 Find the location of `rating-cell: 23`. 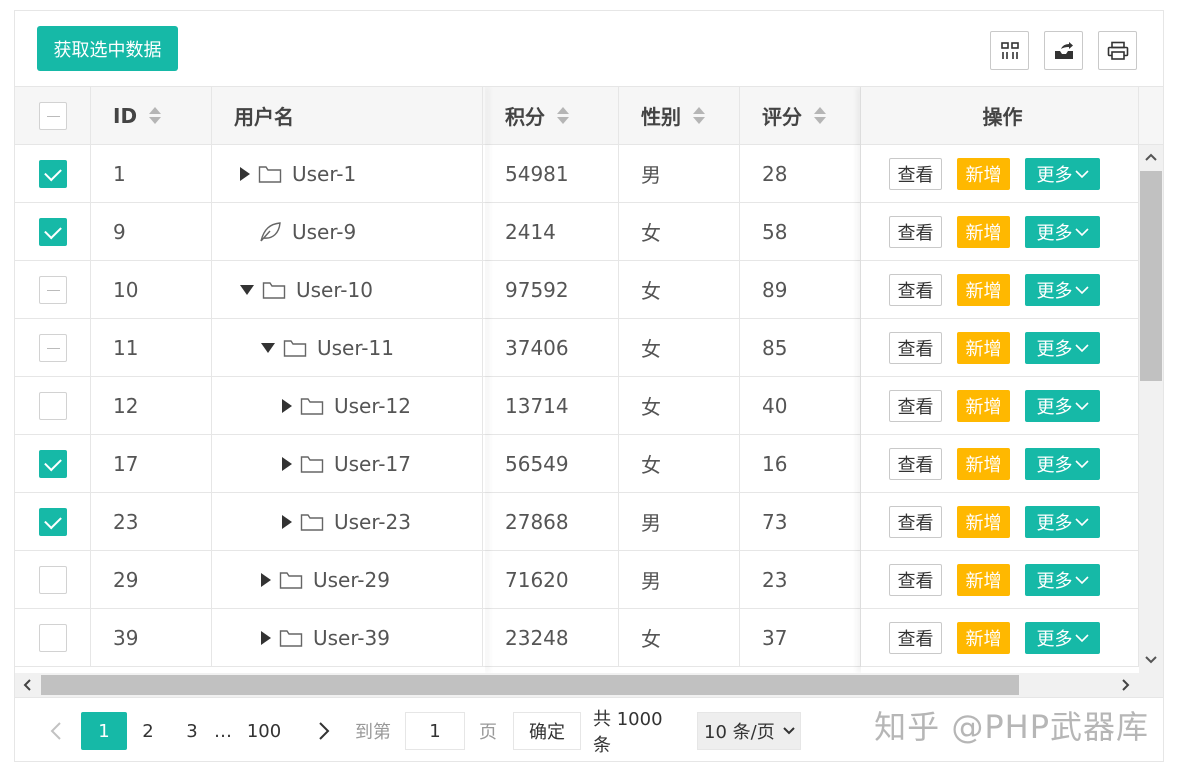

rating-cell: 23 is located at coordinates (800, 579).